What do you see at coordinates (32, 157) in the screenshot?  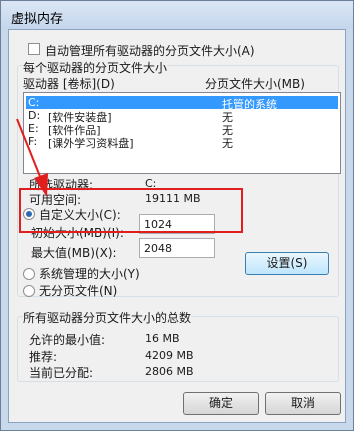 I see `annotation-arrow-icon` at bounding box center [32, 157].